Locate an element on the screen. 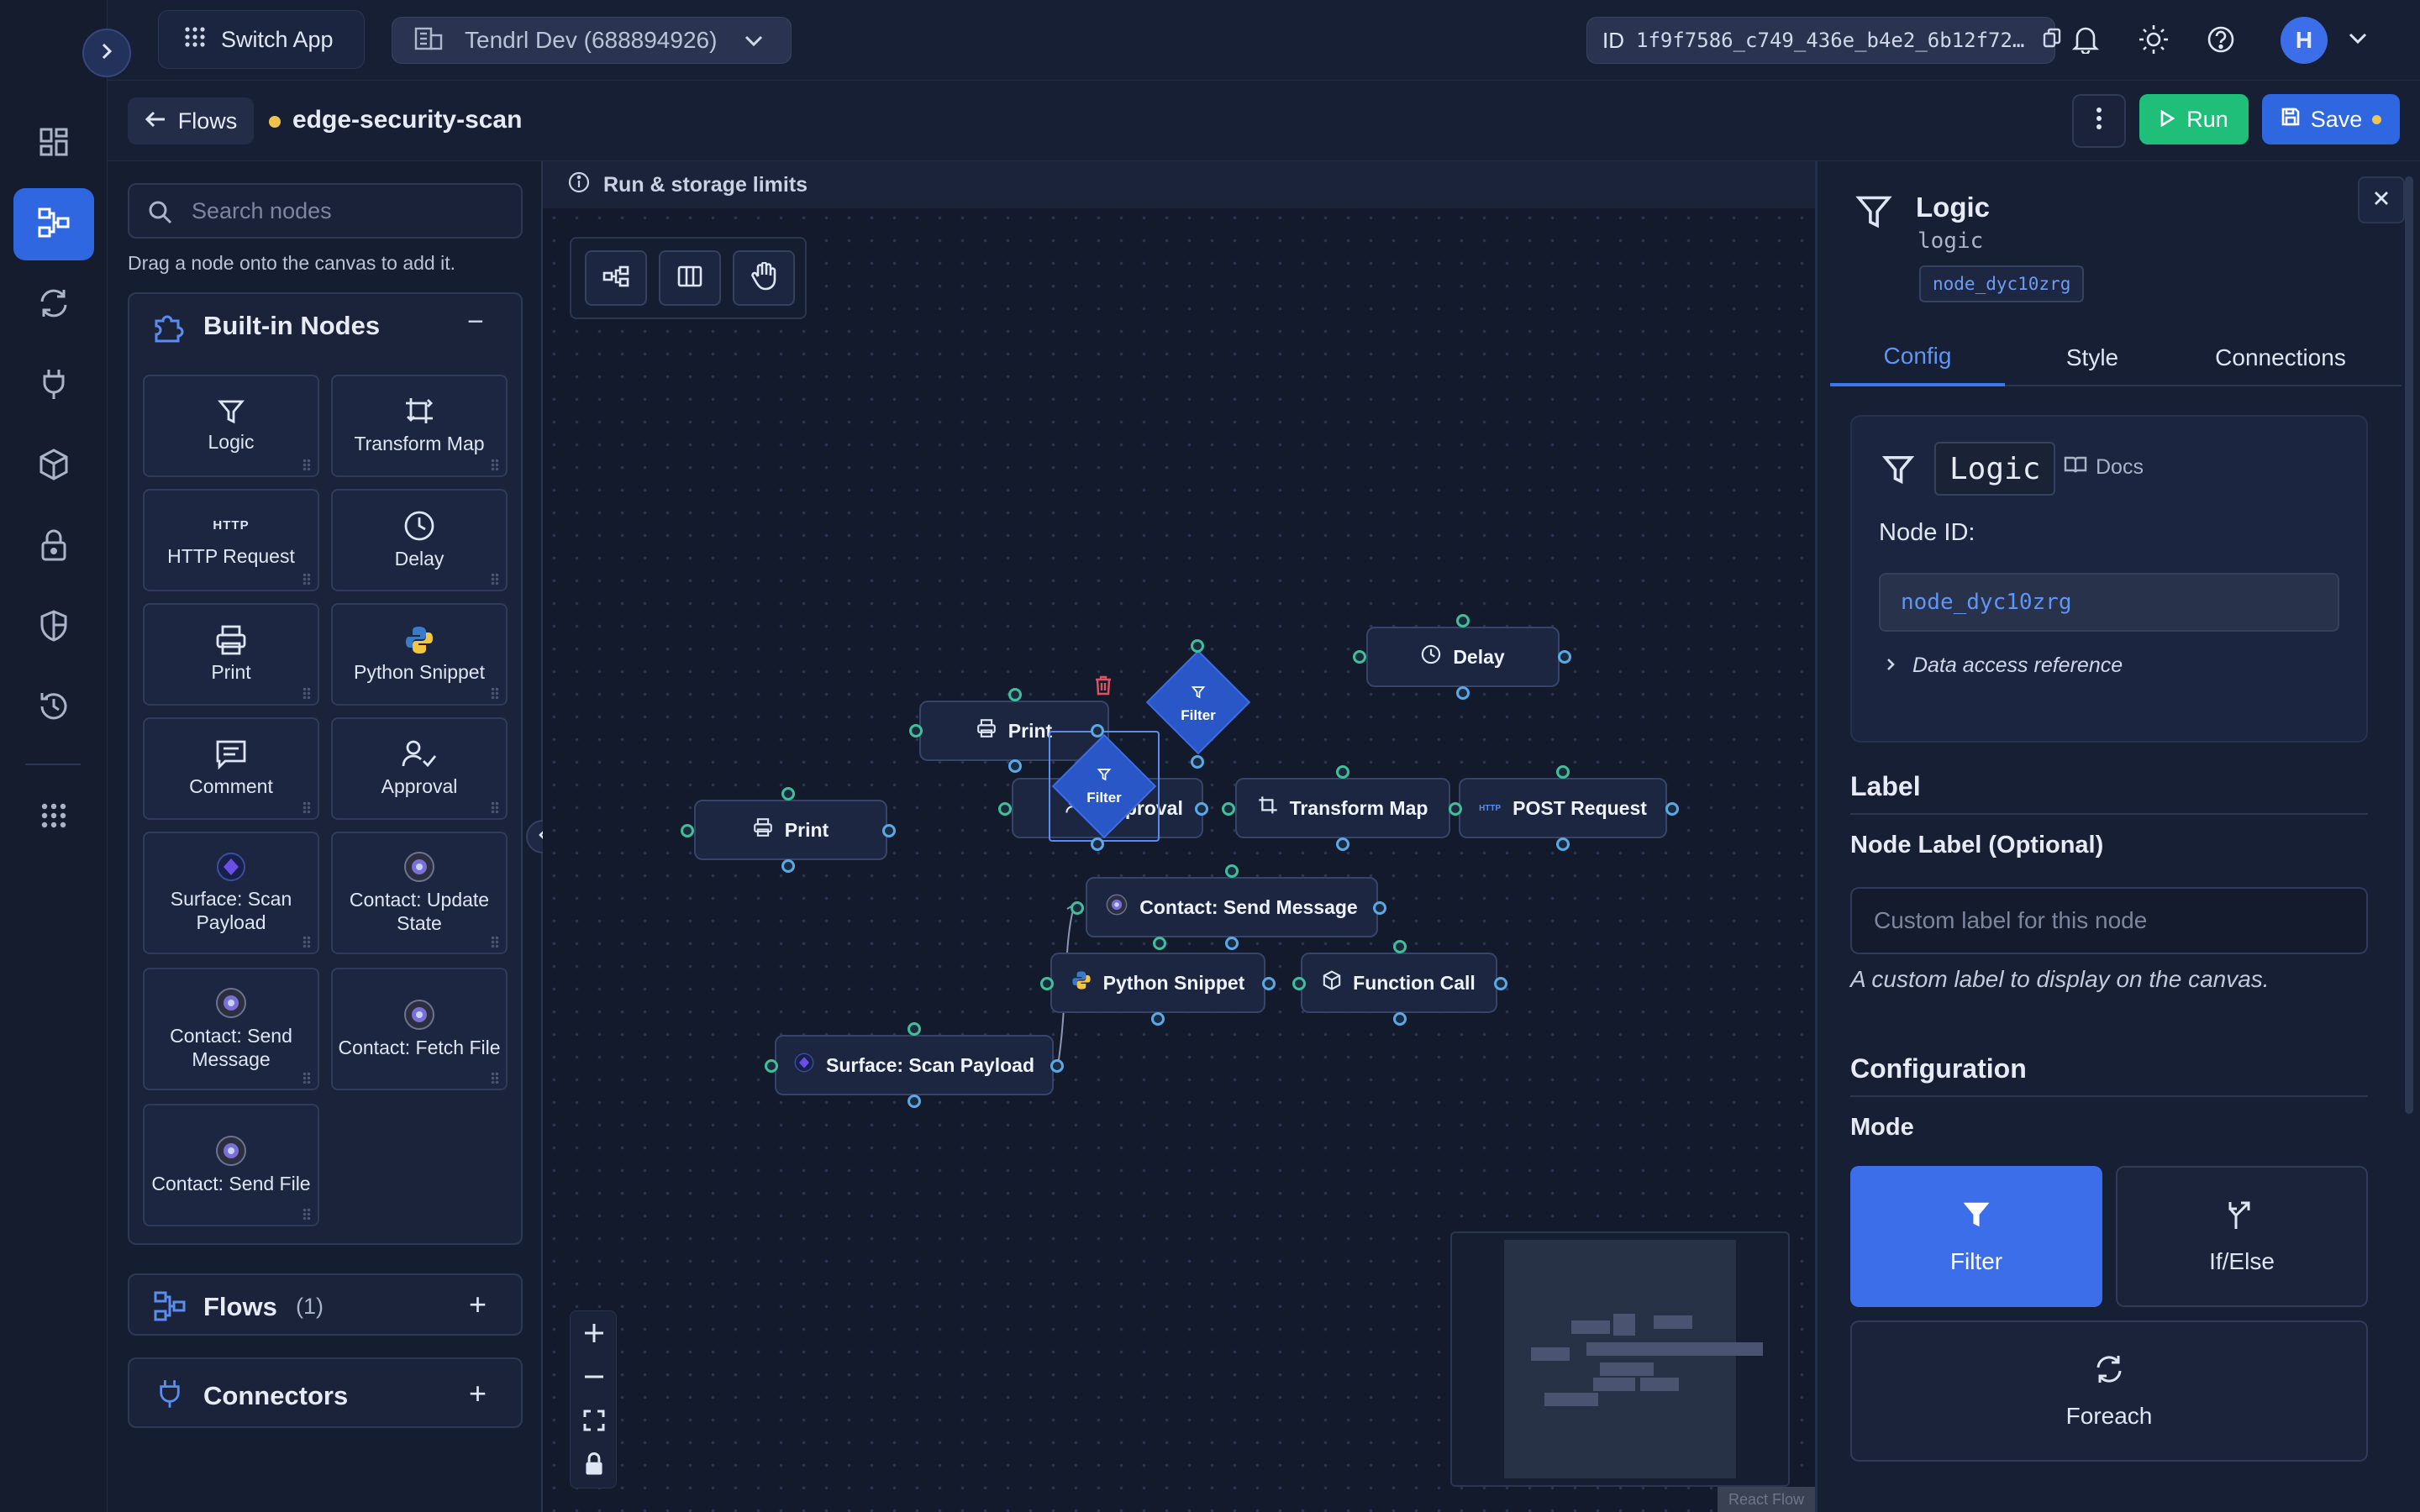 The width and height of the screenshot is (2420, 1512). canvas-node-surface-scan-payload: Surface: Scan Payload is located at coordinates (914, 1065).